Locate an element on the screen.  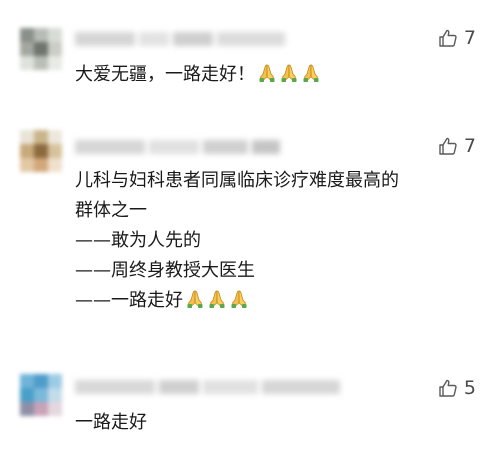
comment-text: 大爱无疆，一路走好！ is located at coordinates (198, 75).